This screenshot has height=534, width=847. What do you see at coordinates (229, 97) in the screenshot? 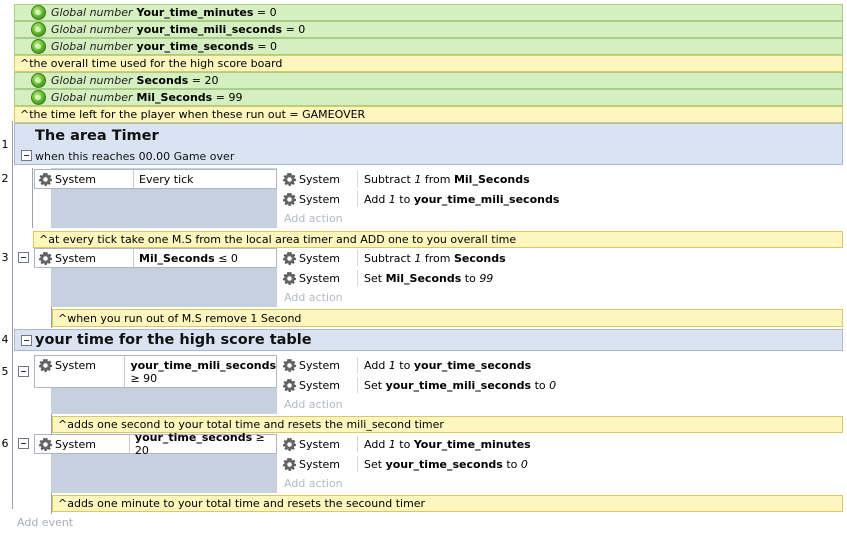
I see `global-value: = 99` at bounding box center [229, 97].